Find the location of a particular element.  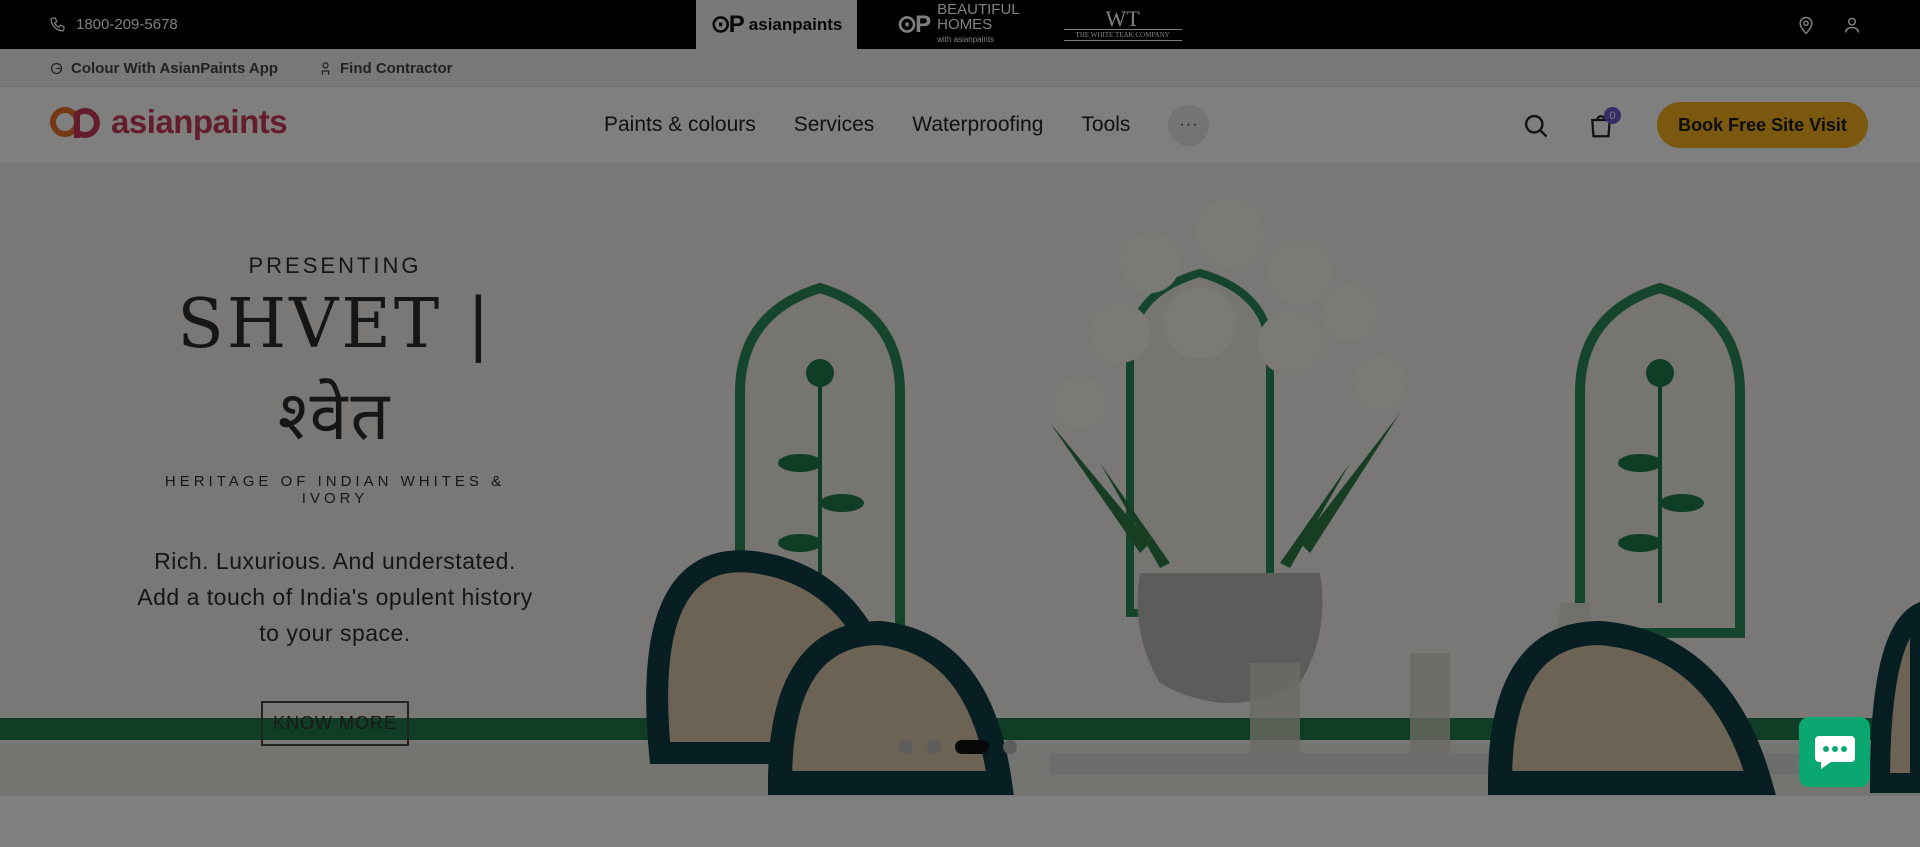

nav-tools: Tools is located at coordinates (1105, 125).